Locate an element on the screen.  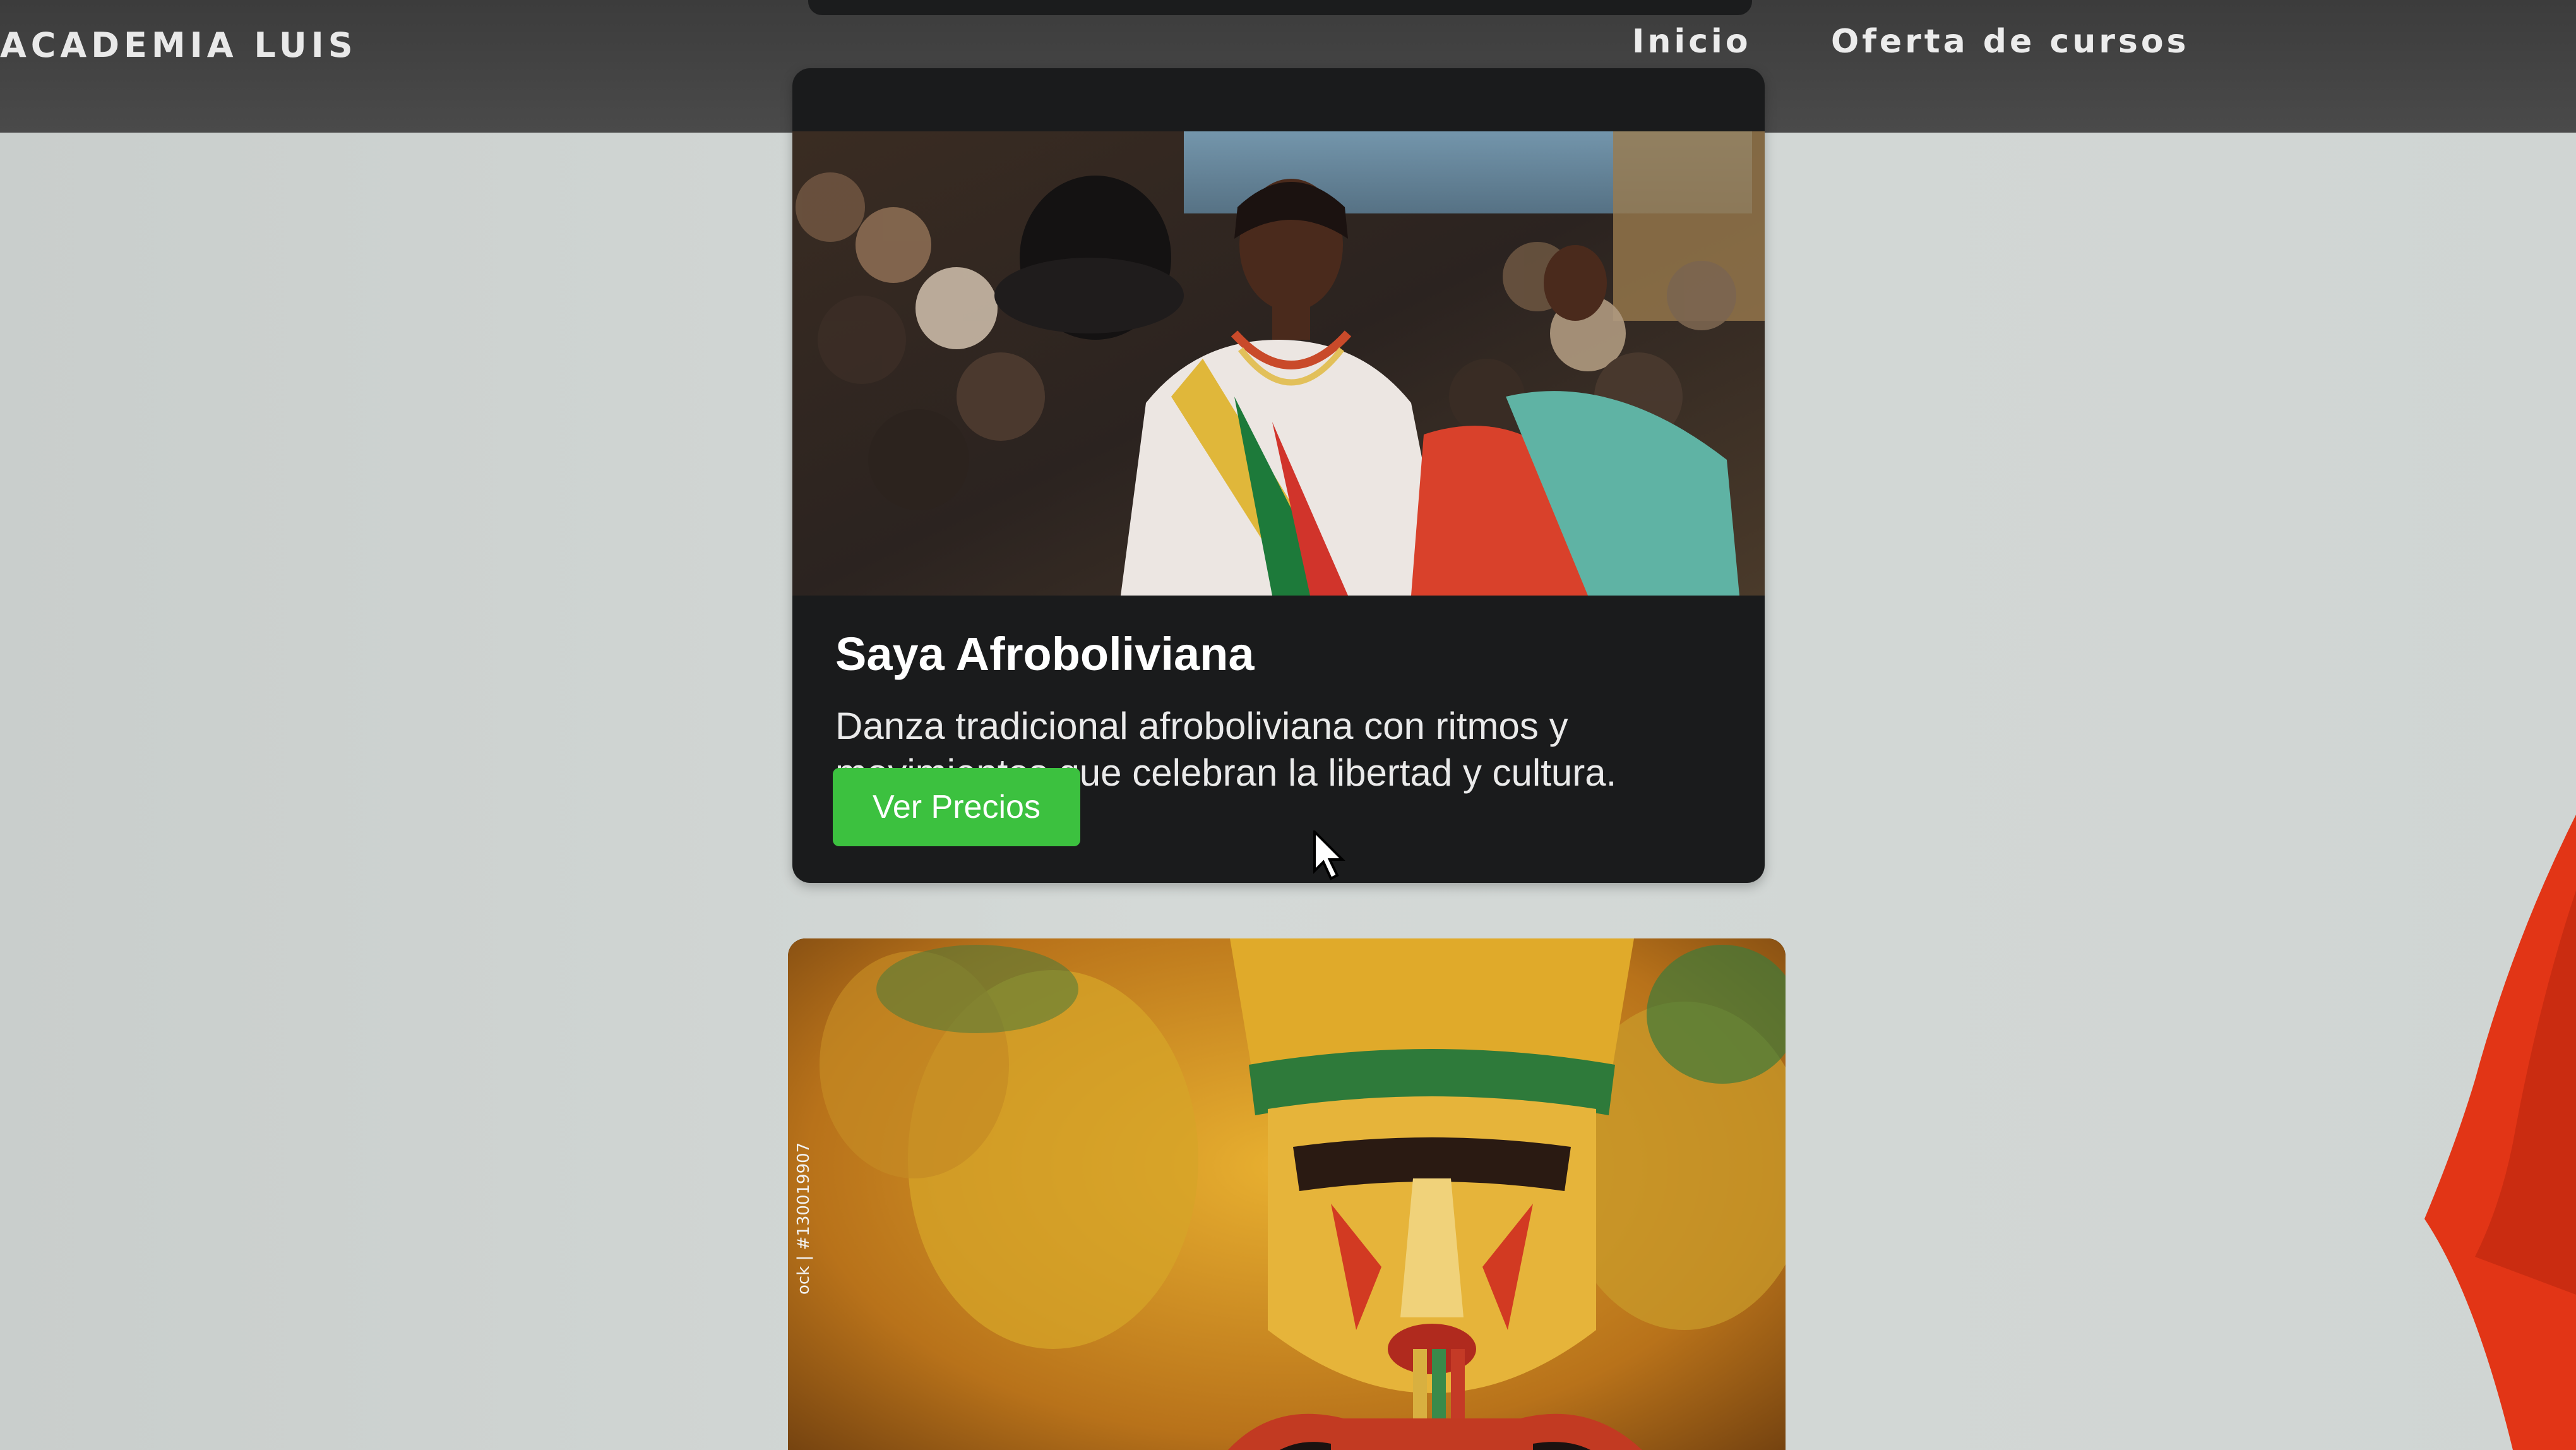
image-watermark: ock | #130019907 is located at coordinates (803, 1218).